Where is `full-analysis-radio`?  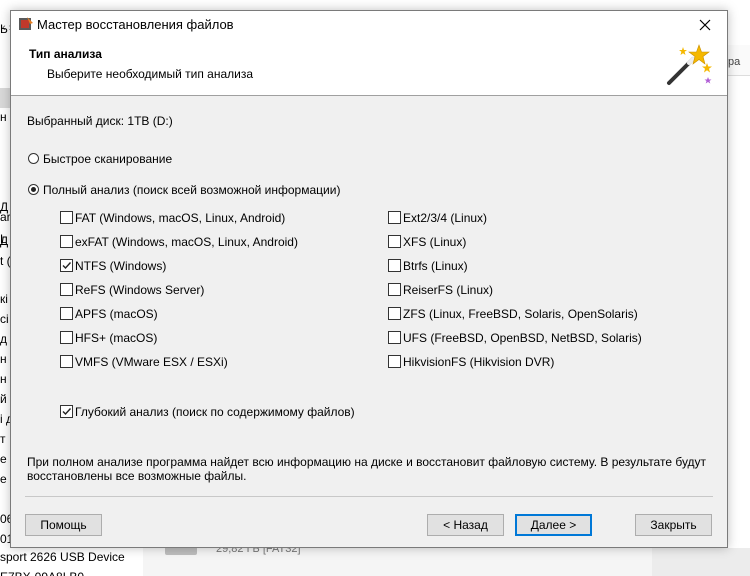
full-analysis-radio is located at coordinates (33, 189).